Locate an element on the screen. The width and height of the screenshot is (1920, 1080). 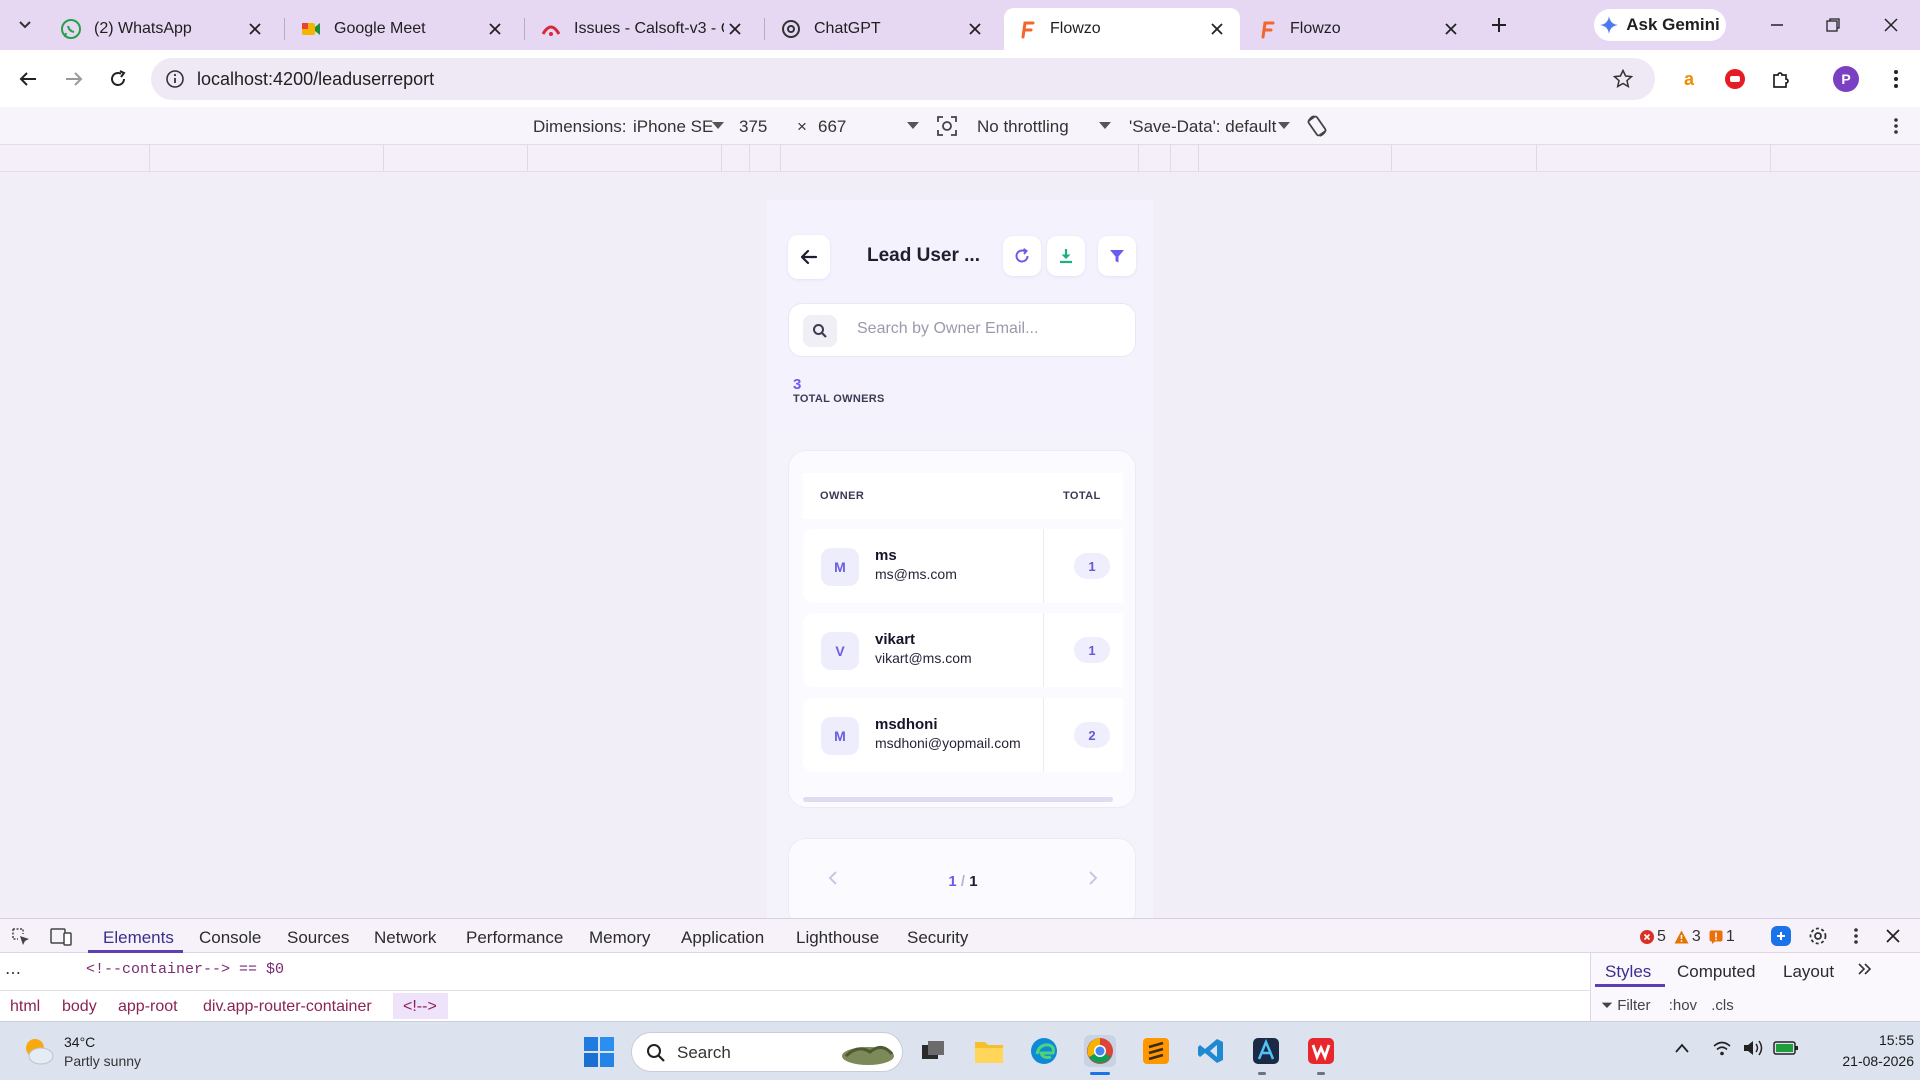
device-toolbar-menu-icon is located at coordinates (1896, 126).